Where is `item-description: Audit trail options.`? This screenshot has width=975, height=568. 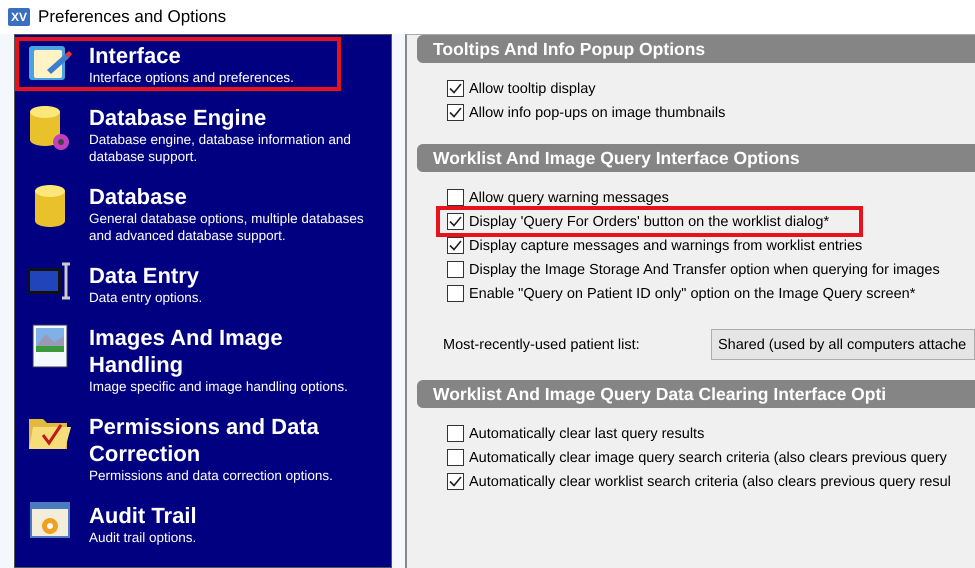
item-description: Audit trail options. is located at coordinates (143, 537).